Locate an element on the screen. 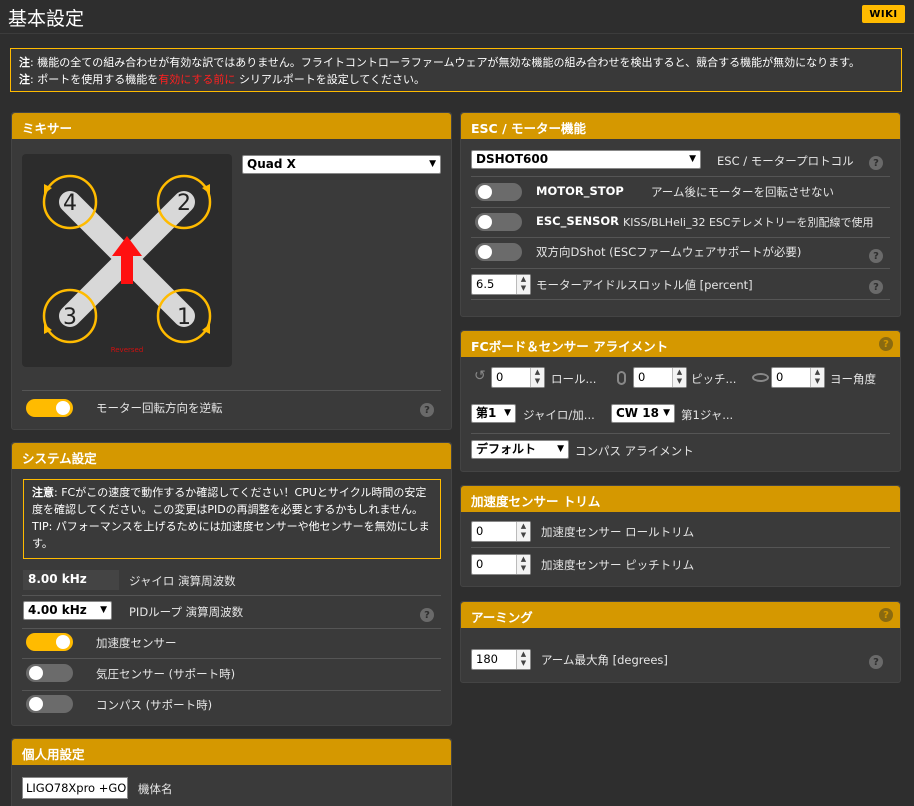  arming-title: アーミング is located at coordinates (680, 615).